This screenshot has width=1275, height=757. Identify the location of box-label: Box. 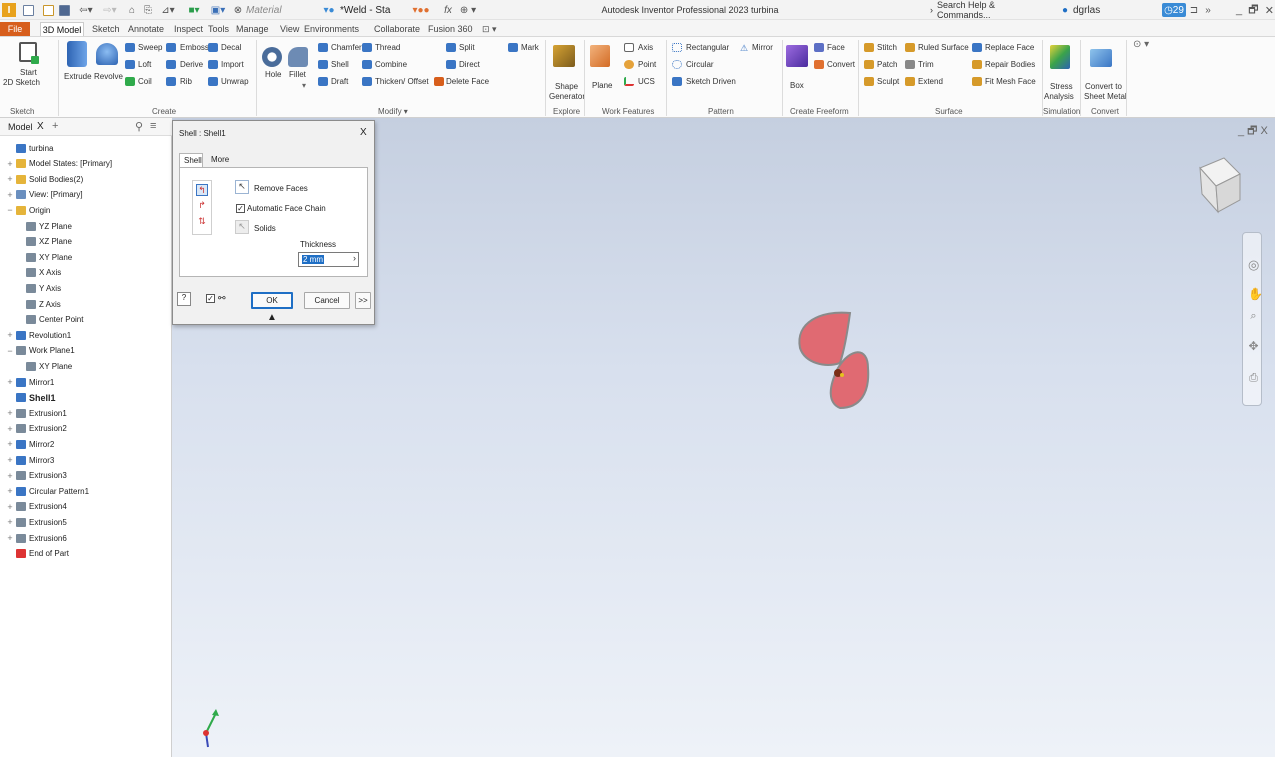
(797, 85).